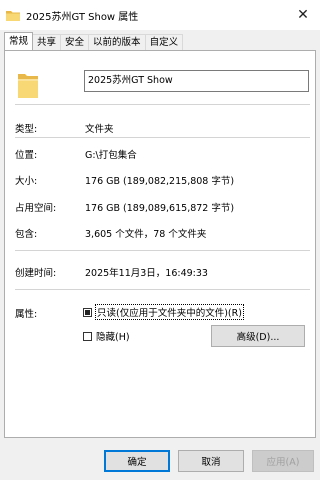  What do you see at coordinates (113, 336) in the screenshot?
I see `hidden-label: 隐藏(H)` at bounding box center [113, 336].